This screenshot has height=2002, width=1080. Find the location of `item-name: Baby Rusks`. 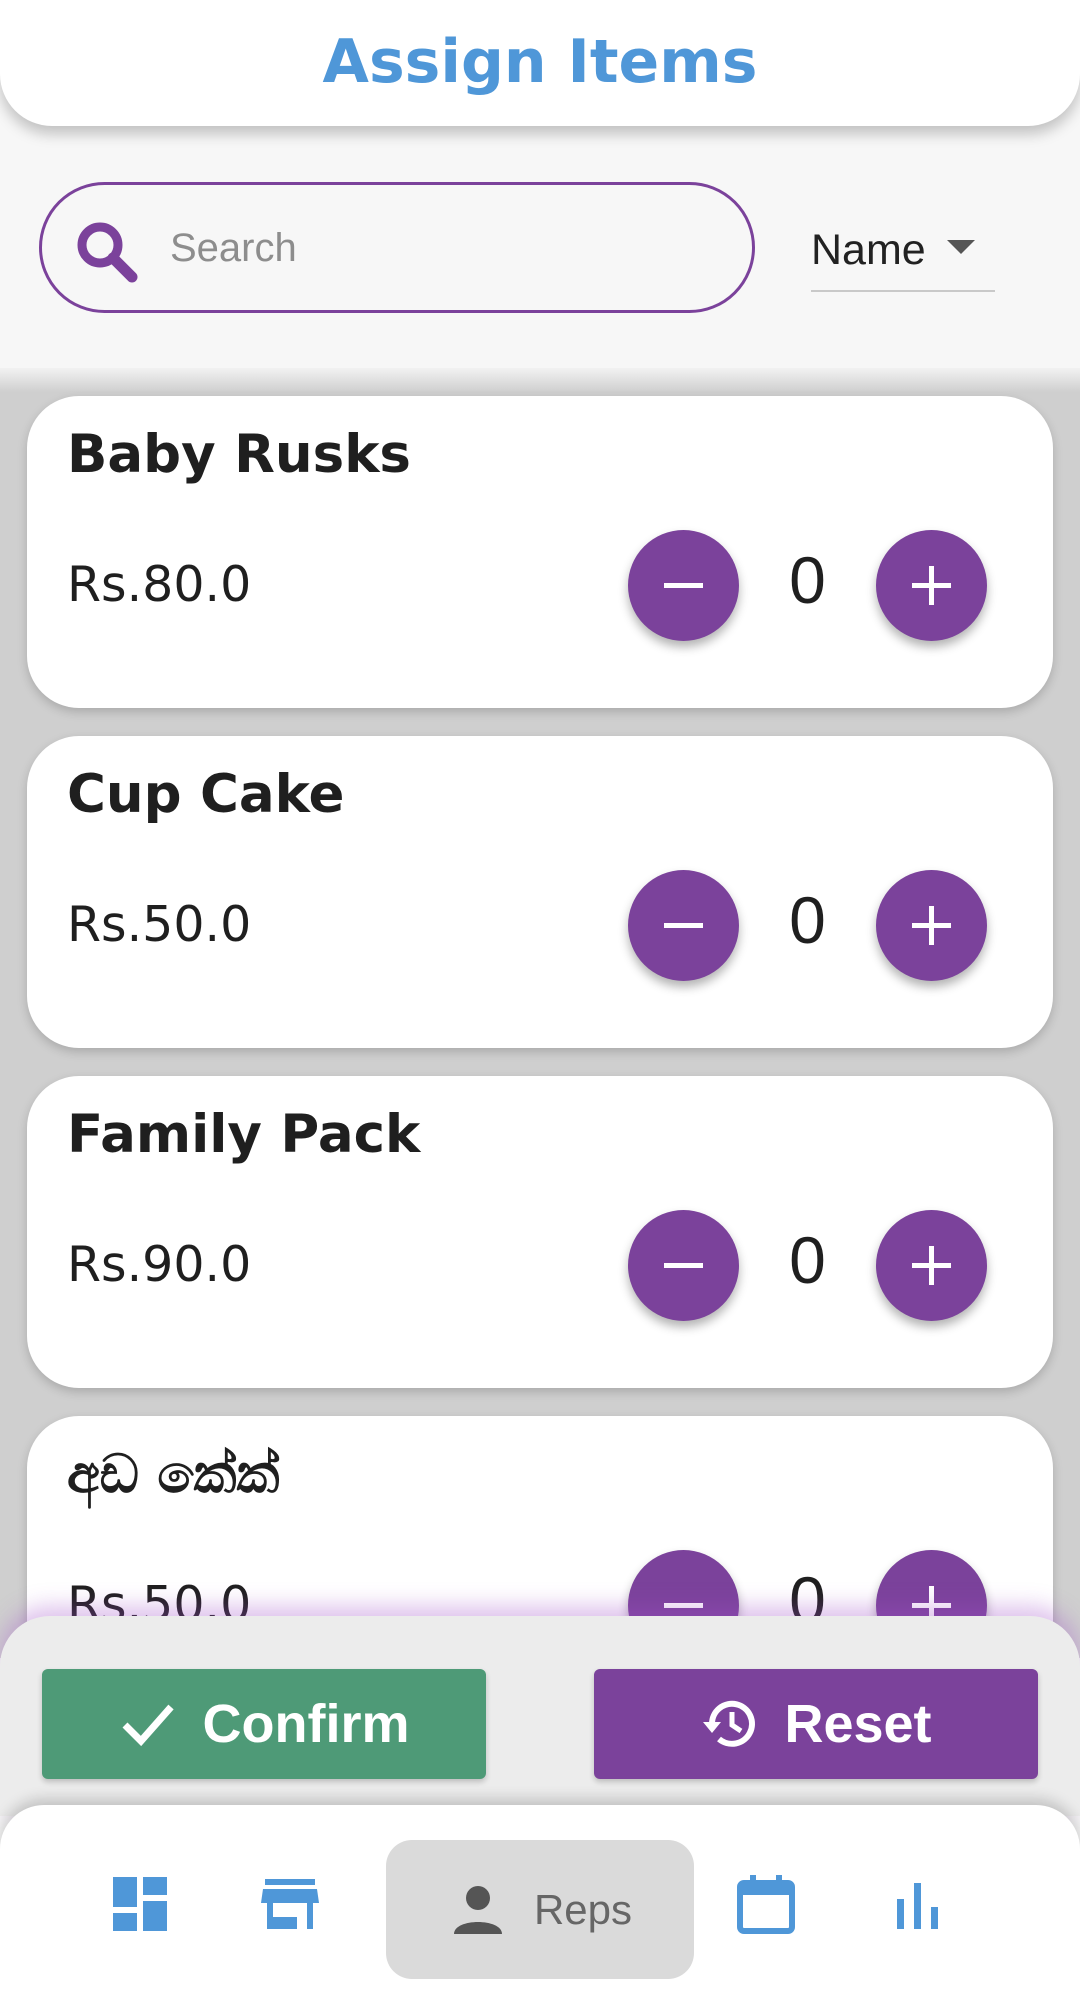

item-name: Baby Rusks is located at coordinates (239, 454).